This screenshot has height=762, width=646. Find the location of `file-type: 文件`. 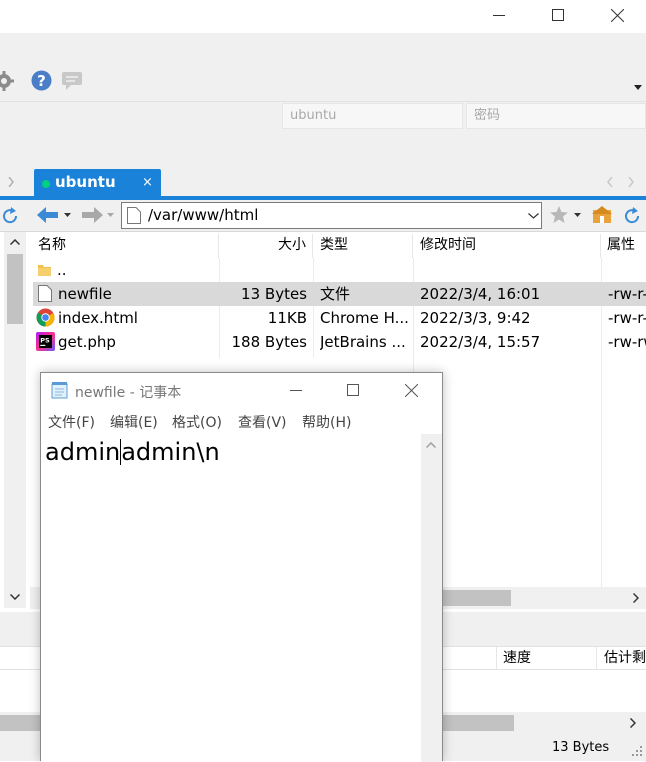

file-type: 文件 is located at coordinates (335, 294).